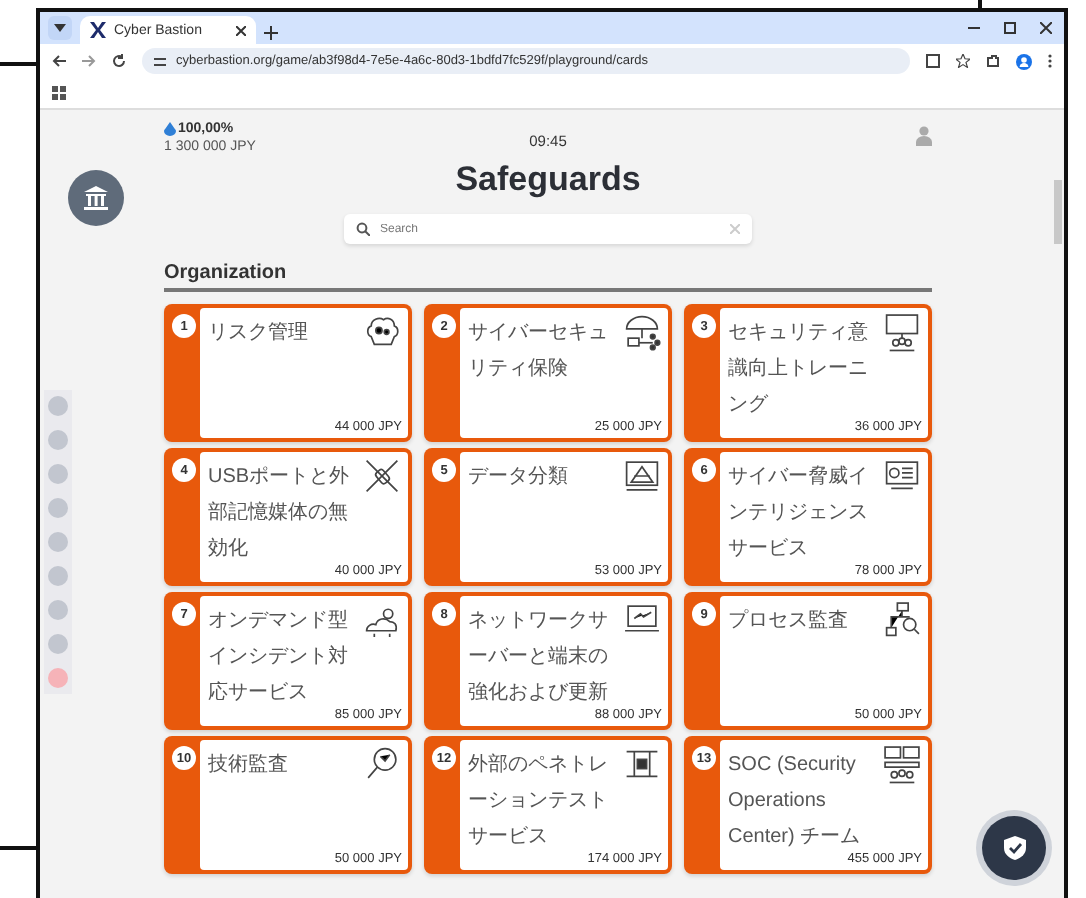 The width and height of the screenshot is (1086, 898). What do you see at coordinates (271, 33) in the screenshot?
I see `new-tab-icon` at bounding box center [271, 33].